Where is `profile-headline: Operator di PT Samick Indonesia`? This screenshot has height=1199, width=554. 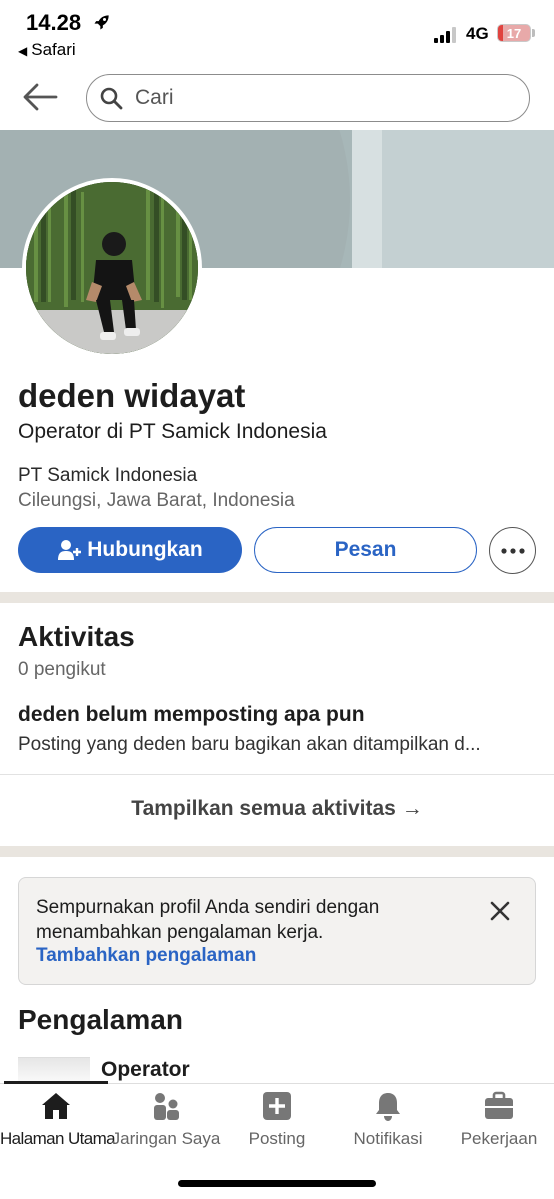 profile-headline: Operator di PT Samick Indonesia is located at coordinates (172, 431).